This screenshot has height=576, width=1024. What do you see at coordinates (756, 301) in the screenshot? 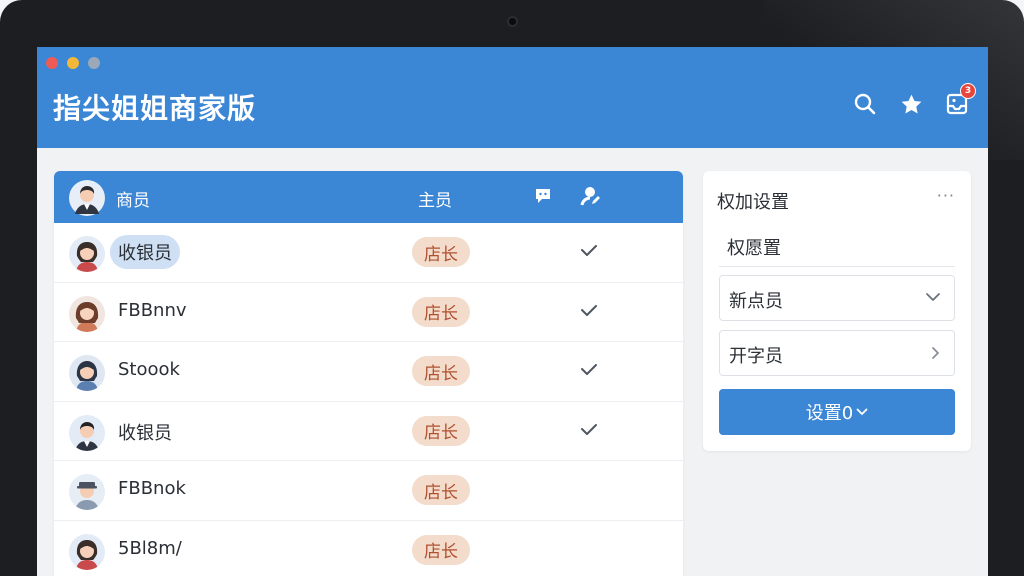
I see `role-select-value: 新点员` at bounding box center [756, 301].